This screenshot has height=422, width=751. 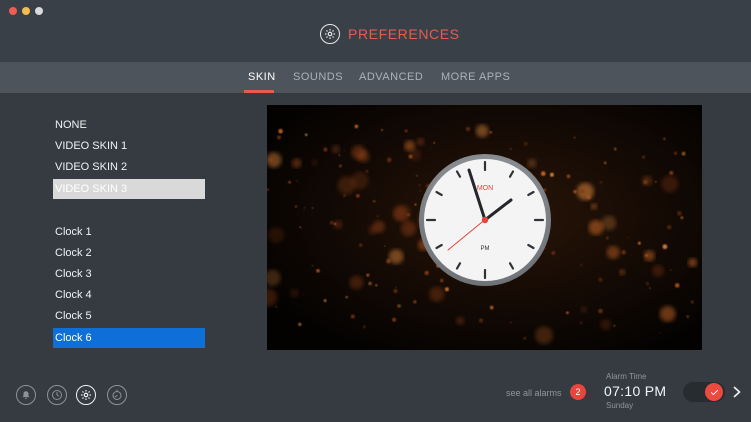 I want to click on clock-item-3: Clock 3, so click(x=129, y=274).